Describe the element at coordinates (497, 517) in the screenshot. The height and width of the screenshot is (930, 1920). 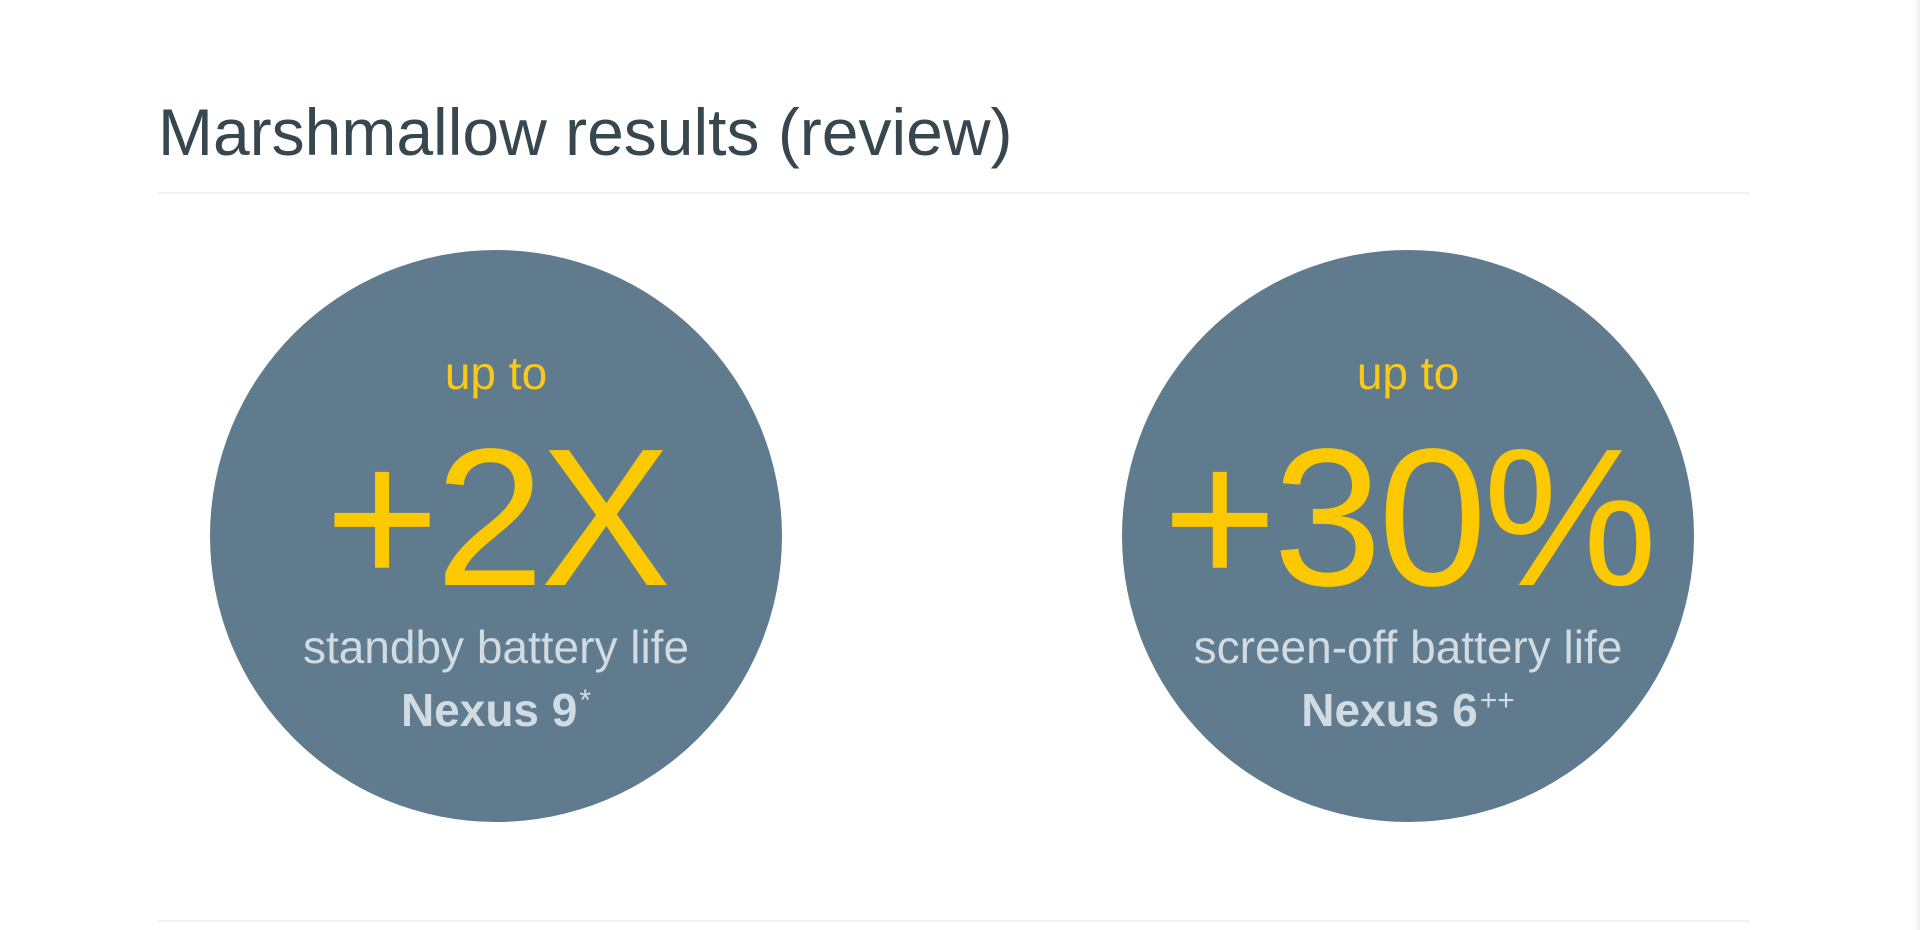
I see `stat-value: +2X` at that location.